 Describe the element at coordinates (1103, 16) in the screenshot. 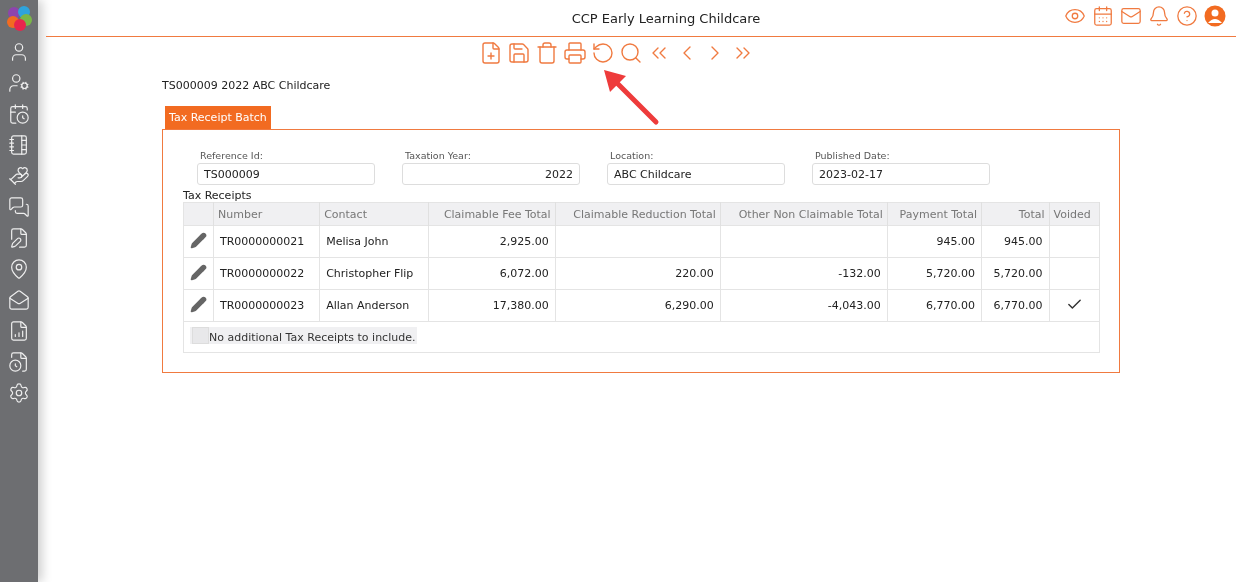

I see `calendar-icon` at that location.